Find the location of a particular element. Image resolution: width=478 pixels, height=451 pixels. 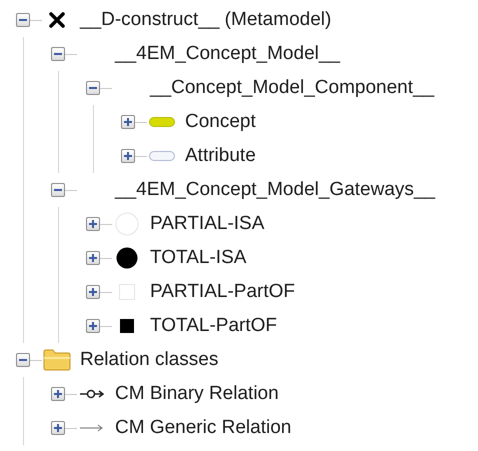

tree-item: __4EM_Concept_Model_Gateways__ is located at coordinates (275, 190).